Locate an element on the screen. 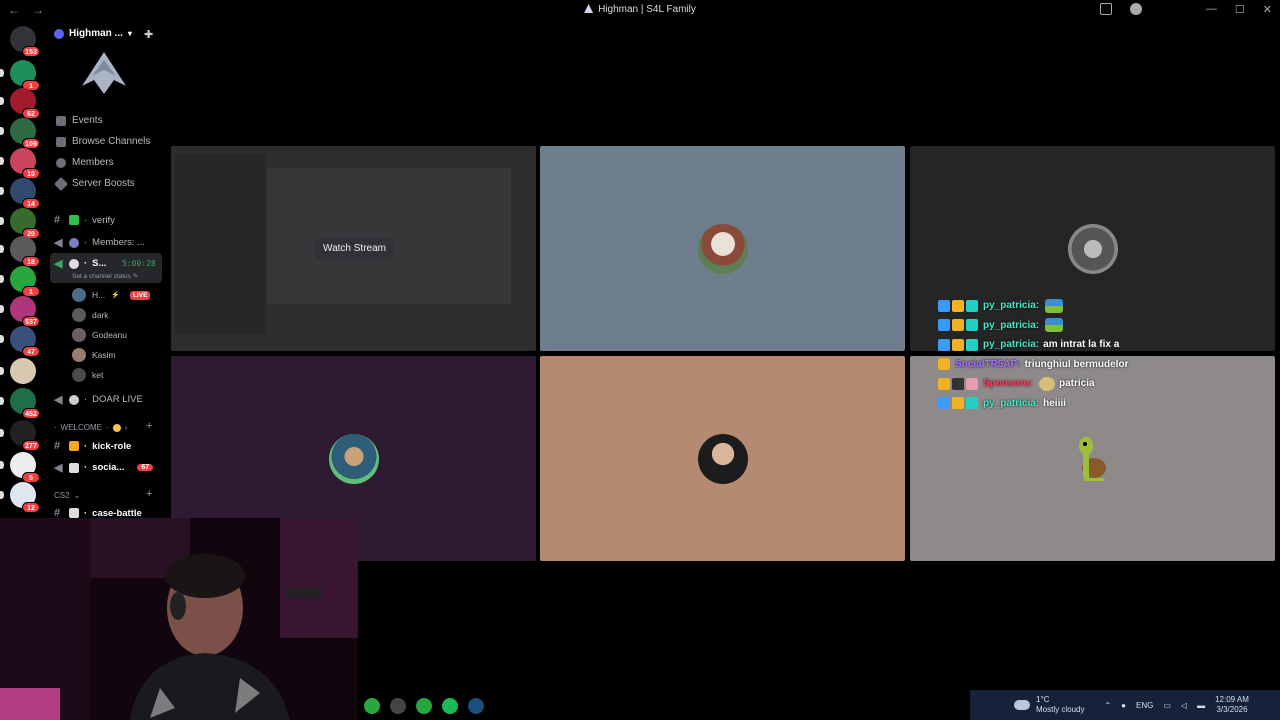  chat-message: py_patricia: heiiii is located at coordinates (1058, 404).